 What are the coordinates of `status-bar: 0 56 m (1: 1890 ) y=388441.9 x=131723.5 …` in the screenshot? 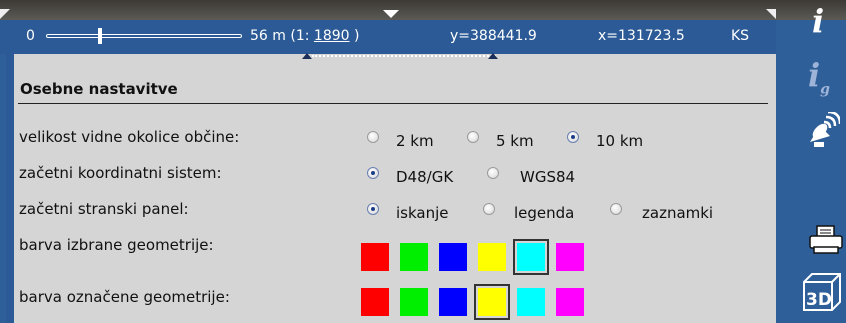 It's located at (388, 37).